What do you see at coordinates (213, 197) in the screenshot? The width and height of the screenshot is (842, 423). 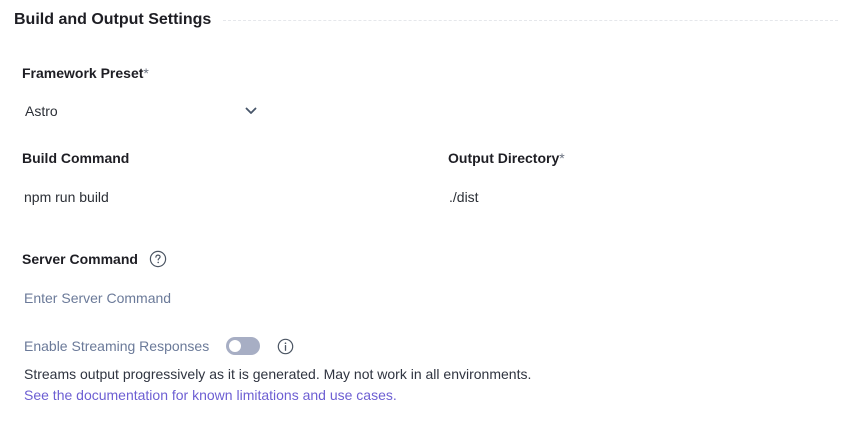 I see `build-command-input` at bounding box center [213, 197].